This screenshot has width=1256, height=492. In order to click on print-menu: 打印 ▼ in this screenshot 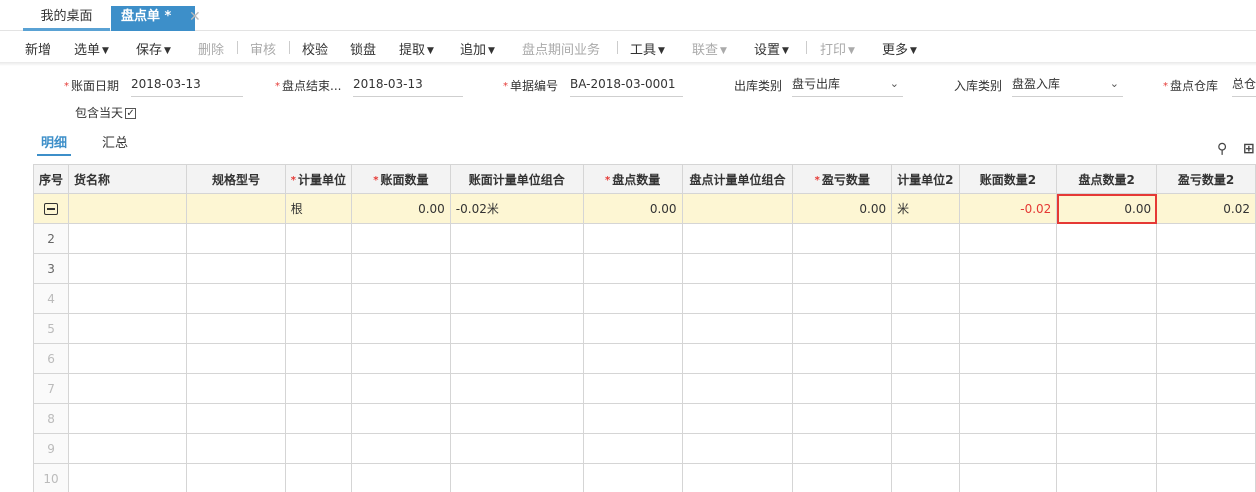, I will do `click(837, 48)`.